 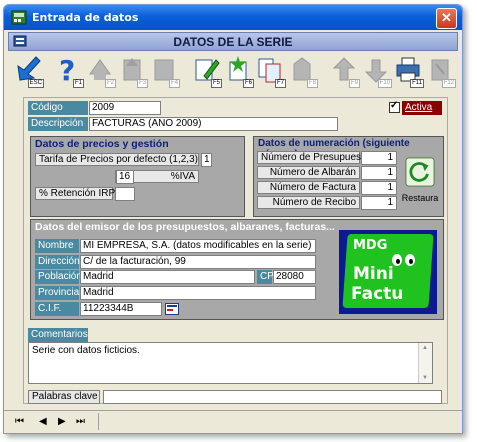 What do you see at coordinates (62, 421) in the screenshot?
I see `next-record-icon: ▶` at bounding box center [62, 421].